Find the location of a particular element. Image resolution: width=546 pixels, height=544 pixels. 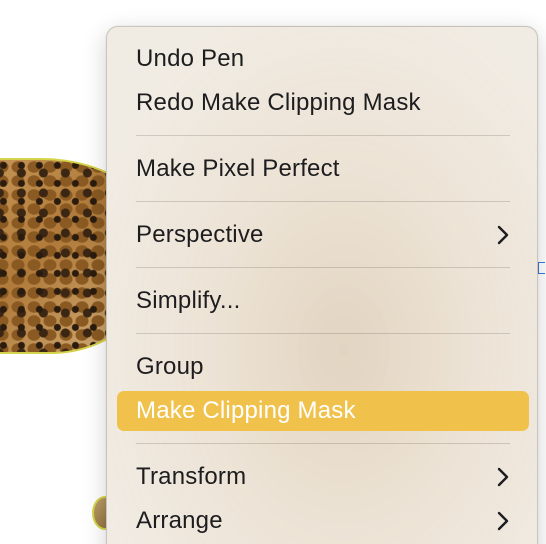

menu-item-label: Redo Make Clipping Mask is located at coordinates (278, 102).